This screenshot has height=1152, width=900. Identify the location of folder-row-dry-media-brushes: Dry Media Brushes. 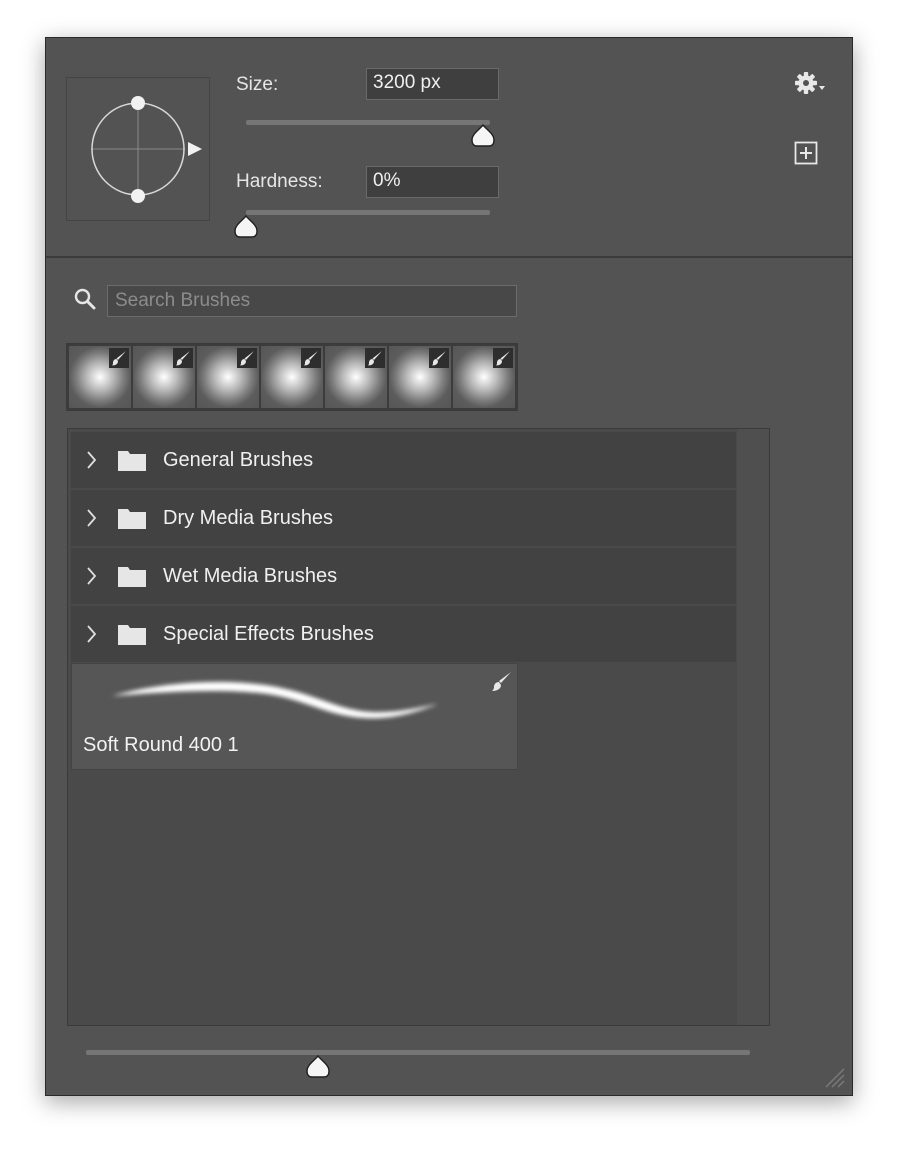
(403, 518).